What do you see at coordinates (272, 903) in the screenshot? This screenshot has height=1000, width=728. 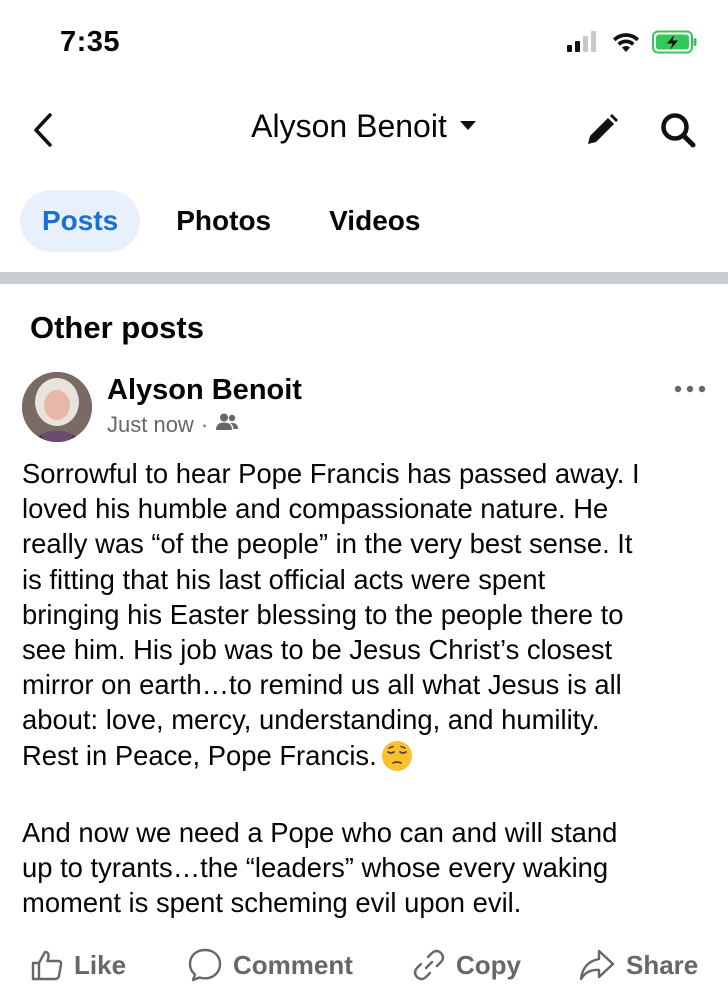 I see `post-text-line: moment is spent scheming evil upon evil.` at bounding box center [272, 903].